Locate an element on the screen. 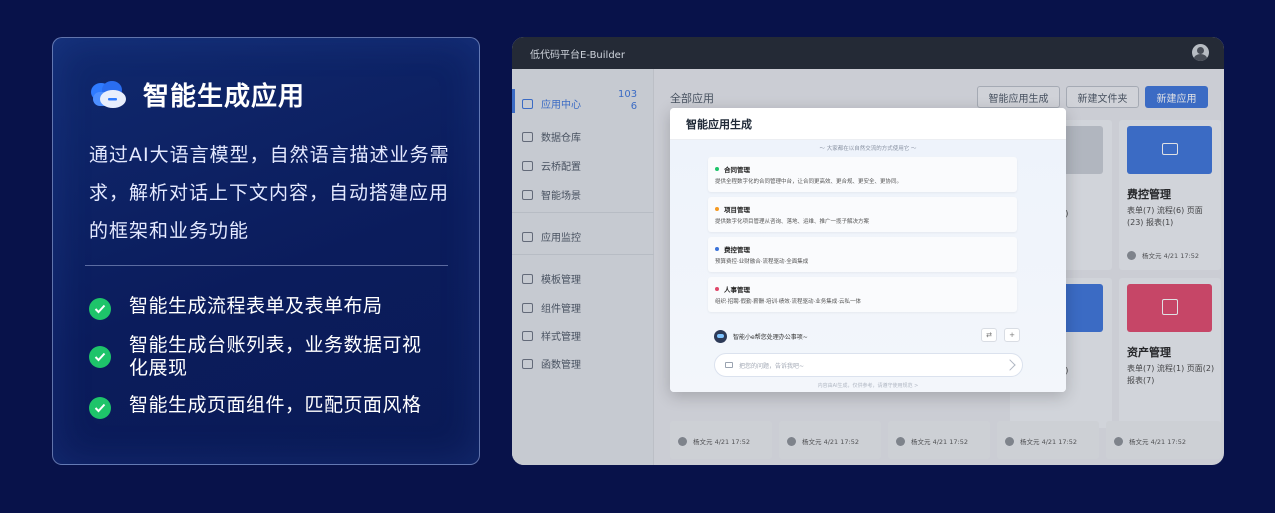 The width and height of the screenshot is (1275, 513). modal-title: 智能应用生成 is located at coordinates (868, 124).